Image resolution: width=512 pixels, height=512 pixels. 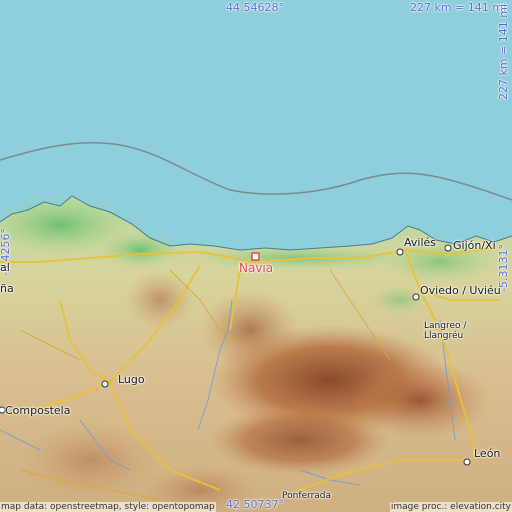 What do you see at coordinates (467, 462) in the screenshot?
I see `leon-marker` at bounding box center [467, 462].